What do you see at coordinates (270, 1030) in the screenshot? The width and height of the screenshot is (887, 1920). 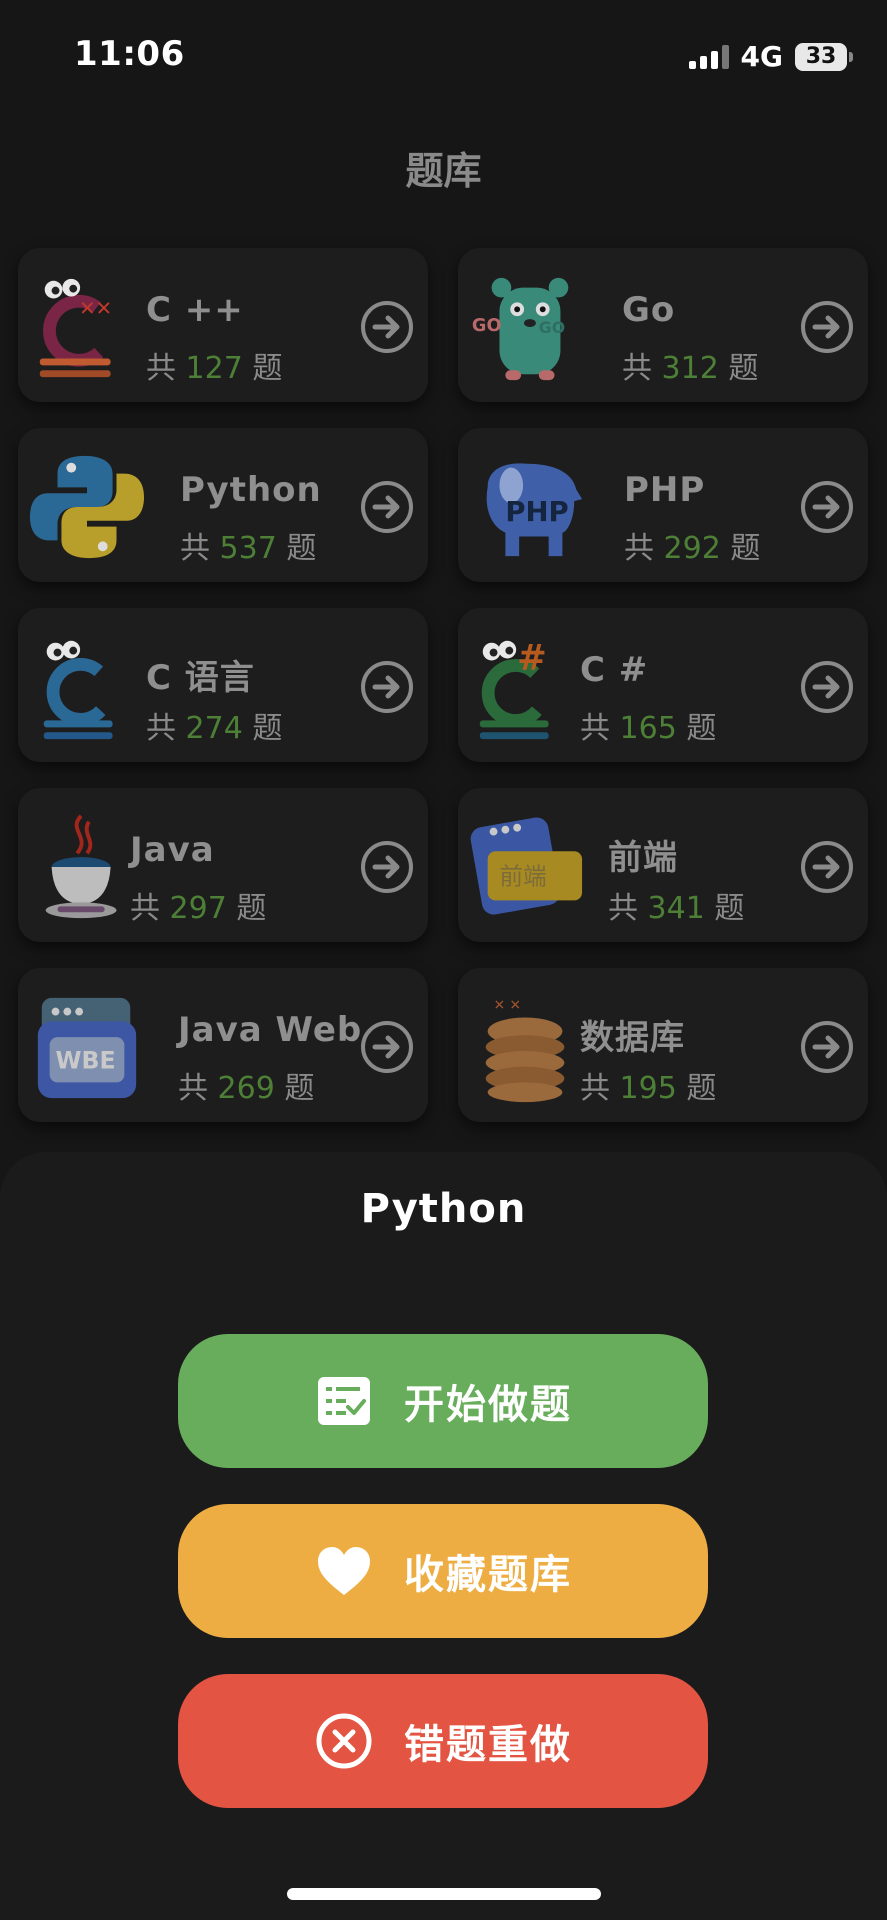 I see `card-title: Java Web` at bounding box center [270, 1030].